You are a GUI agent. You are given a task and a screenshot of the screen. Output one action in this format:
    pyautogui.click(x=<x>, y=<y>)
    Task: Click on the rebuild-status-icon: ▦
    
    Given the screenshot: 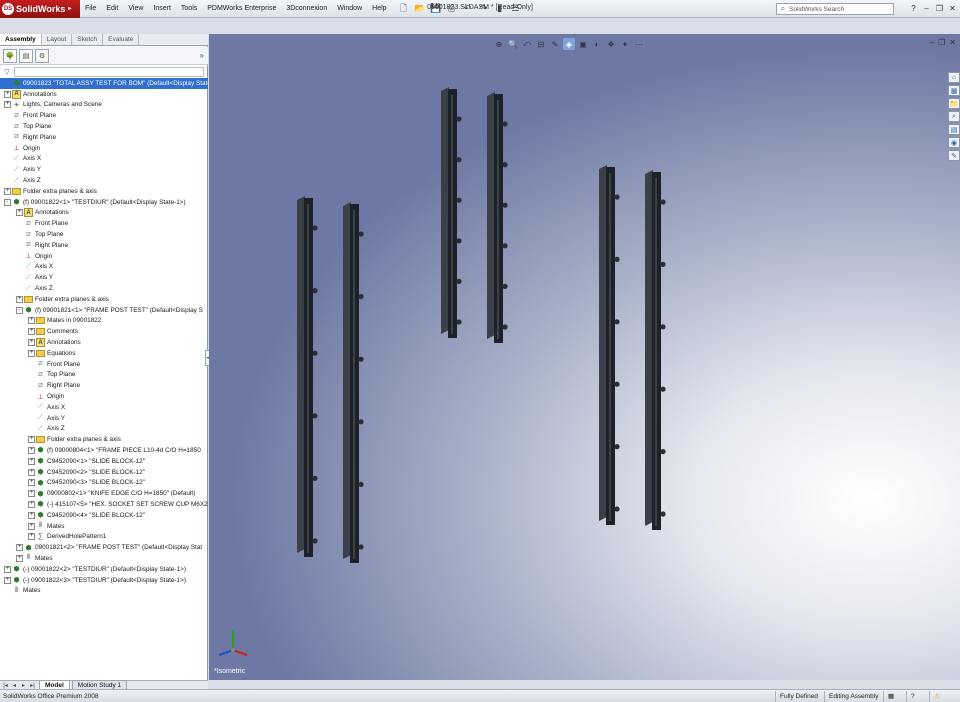 What is the action you would take?
    pyautogui.click(x=894, y=696)
    